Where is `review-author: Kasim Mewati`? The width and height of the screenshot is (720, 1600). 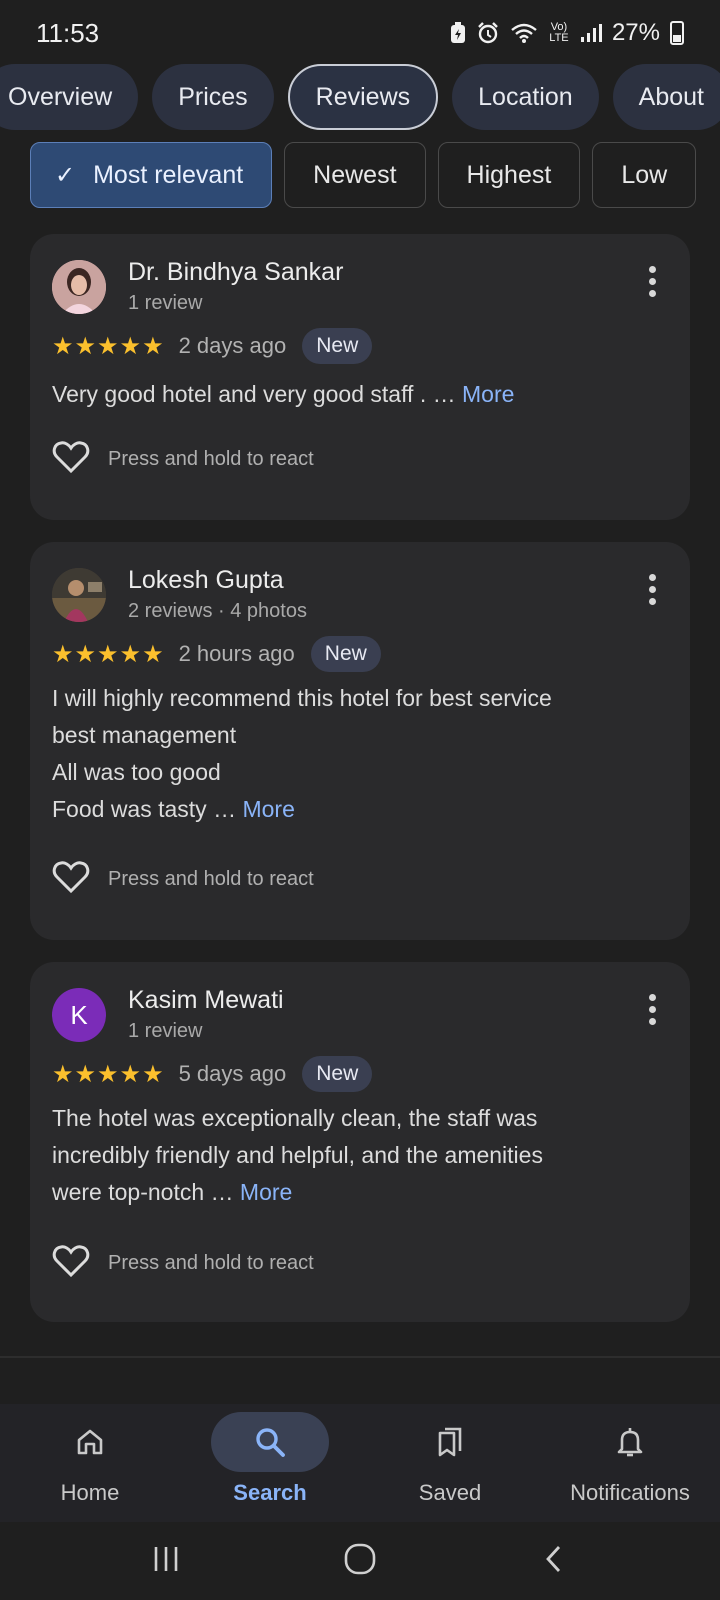
review-author: Kasim Mewati is located at coordinates (206, 1000).